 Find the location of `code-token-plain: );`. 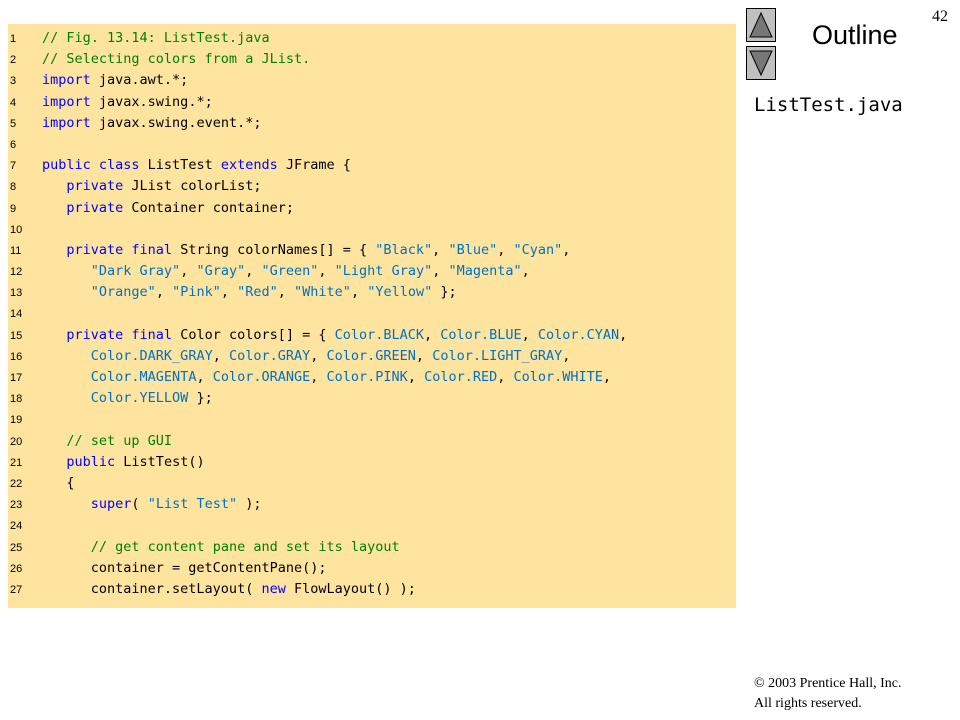

code-token-plain: ); is located at coordinates (249, 504).